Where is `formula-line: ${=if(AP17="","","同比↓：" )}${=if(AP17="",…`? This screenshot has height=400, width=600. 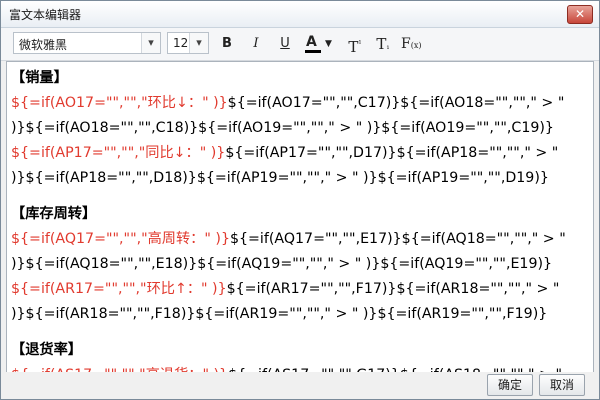
formula-line: ${=if(AP17="","","同比↓：" )}${=if(AP17="",… is located at coordinates (297, 153).